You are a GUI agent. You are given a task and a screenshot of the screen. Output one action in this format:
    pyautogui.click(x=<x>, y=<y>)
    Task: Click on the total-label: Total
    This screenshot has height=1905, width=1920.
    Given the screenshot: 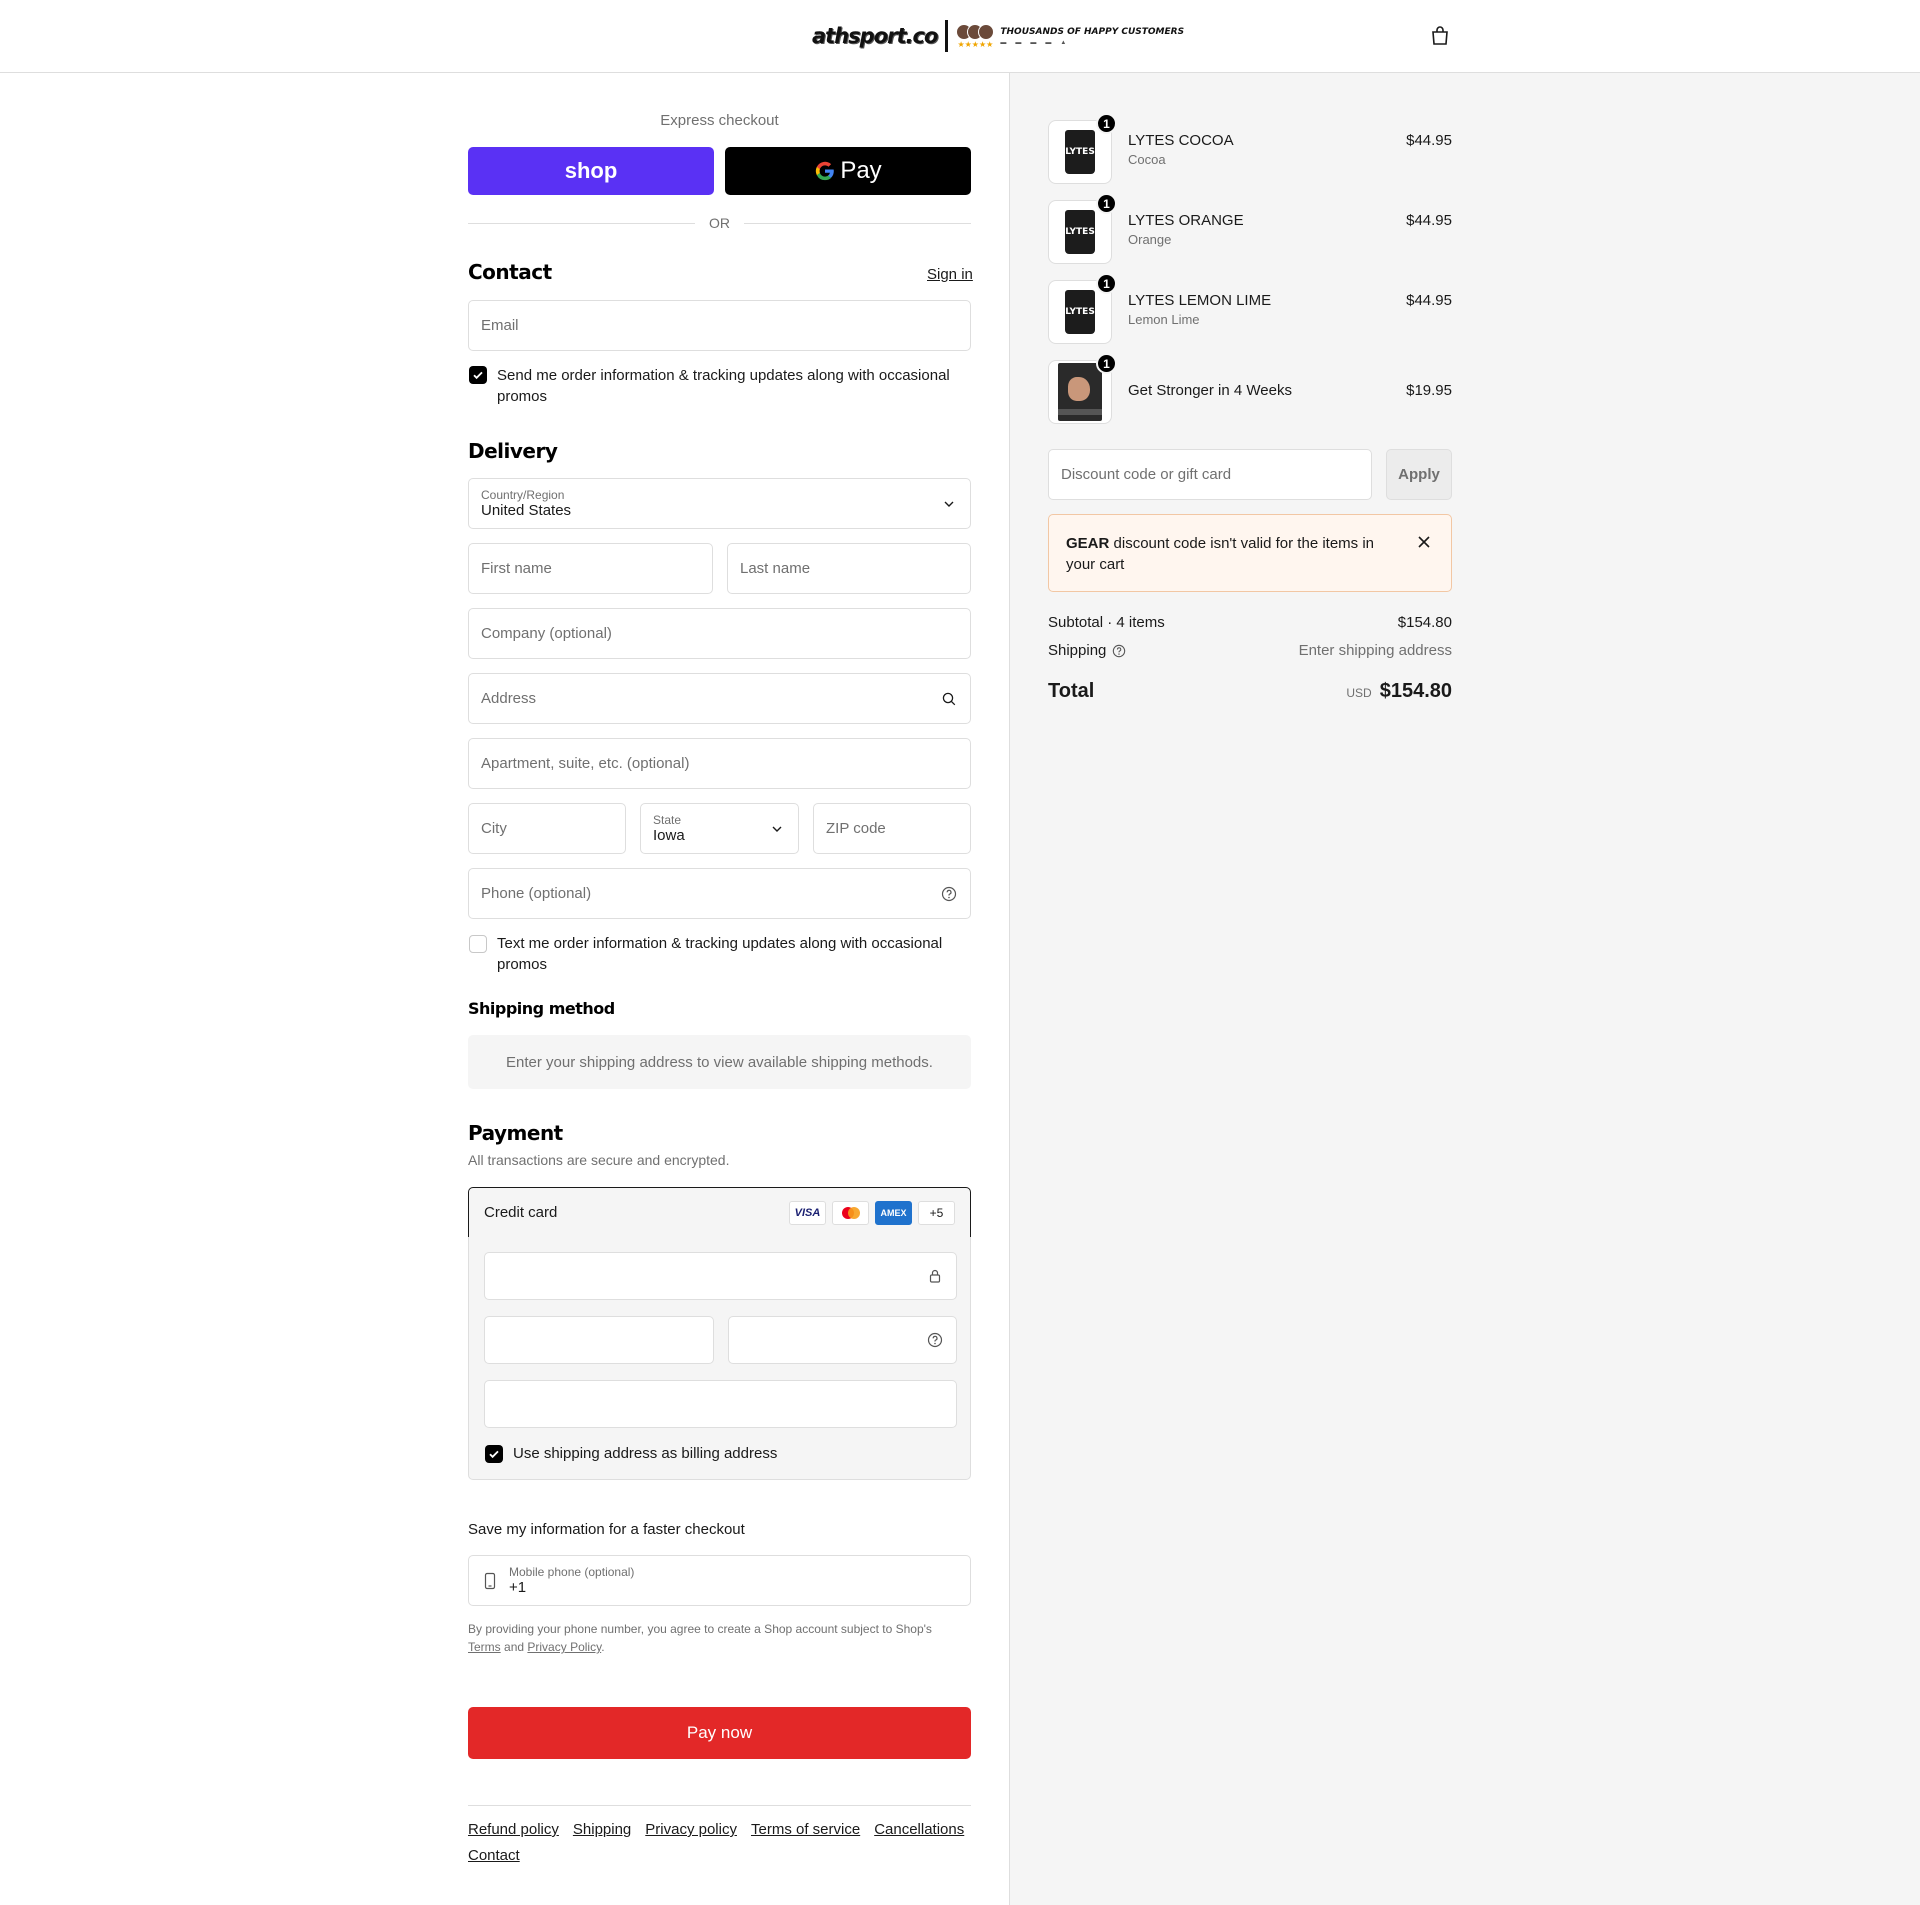 What is the action you would take?
    pyautogui.click(x=1071, y=691)
    